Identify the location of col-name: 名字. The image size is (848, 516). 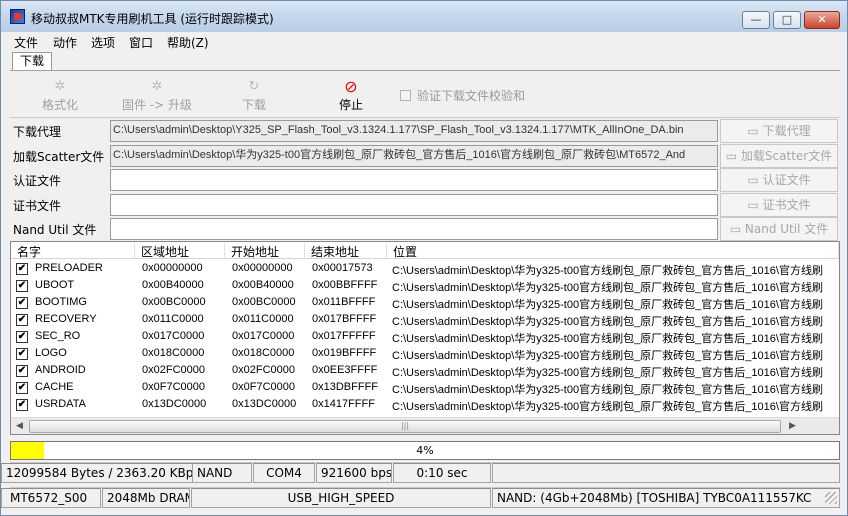
(73, 251).